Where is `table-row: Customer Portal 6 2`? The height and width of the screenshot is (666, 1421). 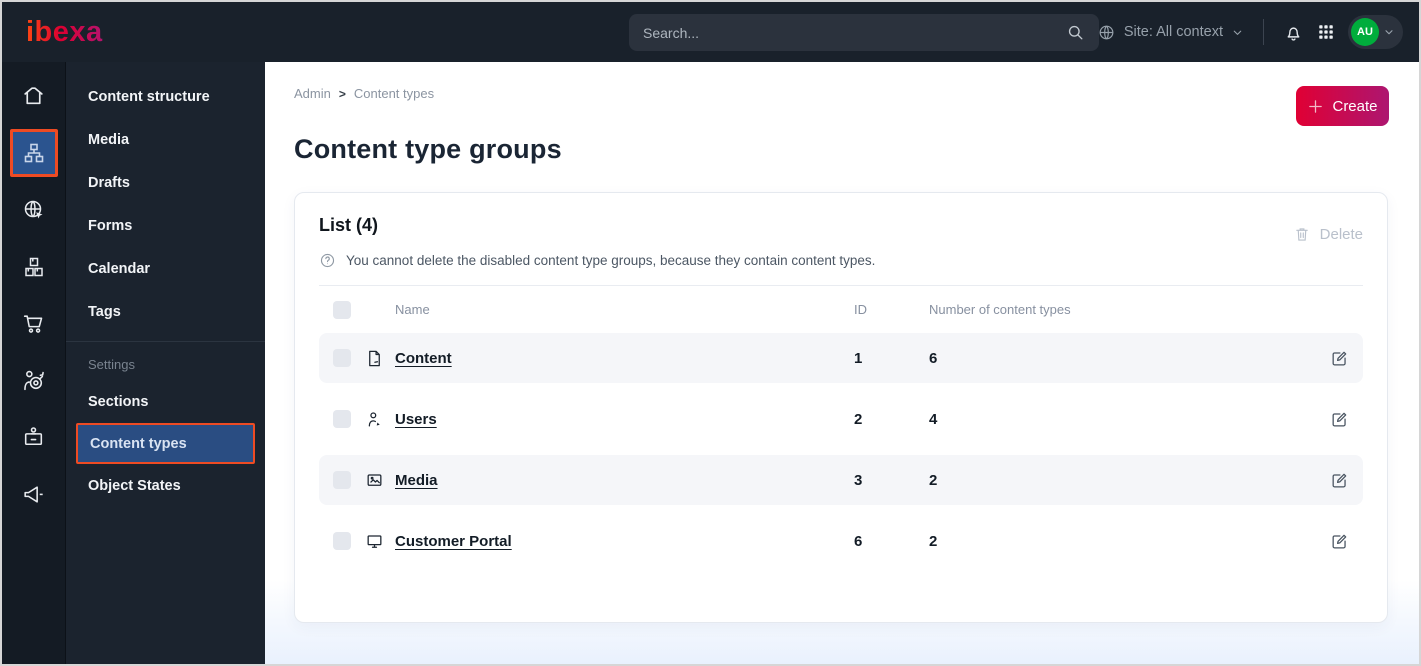
table-row: Customer Portal 6 2 is located at coordinates (841, 541).